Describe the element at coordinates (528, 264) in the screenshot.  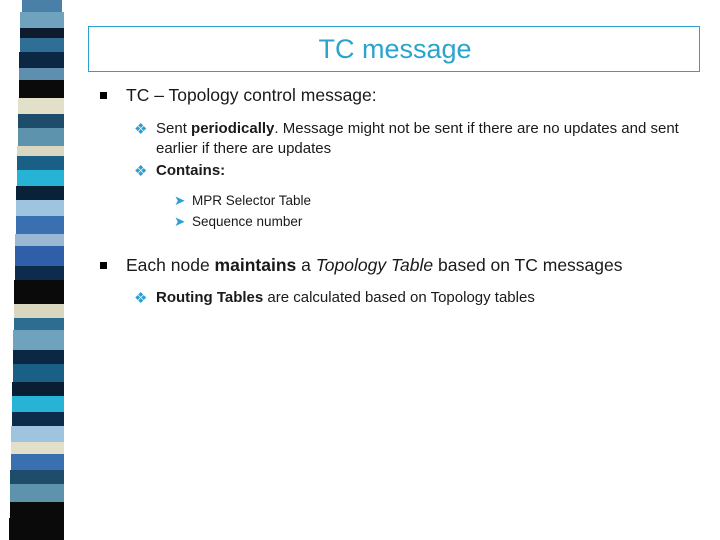
I see `bullet-each-node-part3: based on TC messages` at that location.